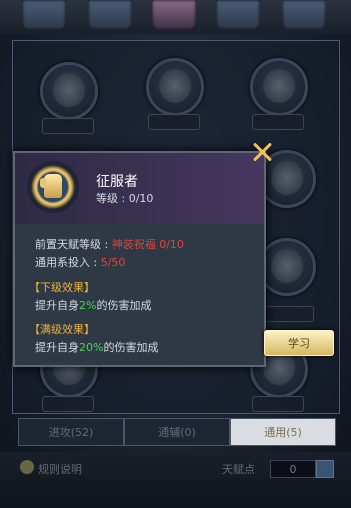  I want to click on talent-level-value: 0/10, so click(141, 198).